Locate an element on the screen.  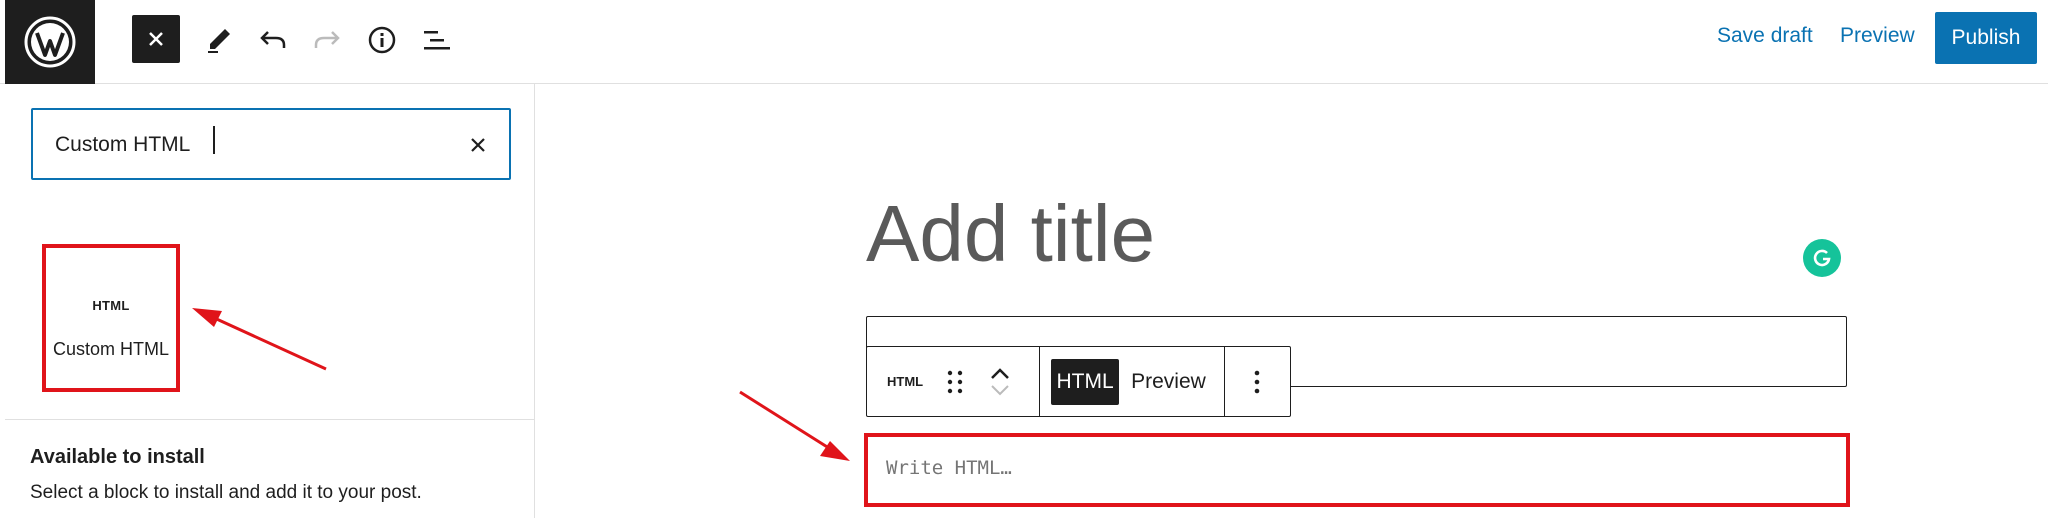
html-preview-tabs: HTML Preview is located at coordinates (1132, 381).